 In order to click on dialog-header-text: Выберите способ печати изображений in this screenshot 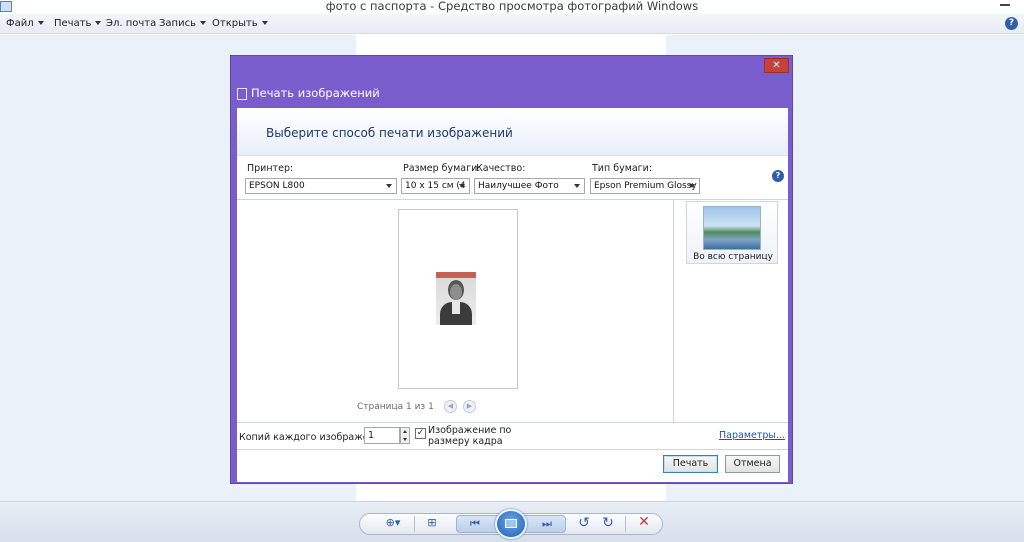, I will do `click(389, 133)`.